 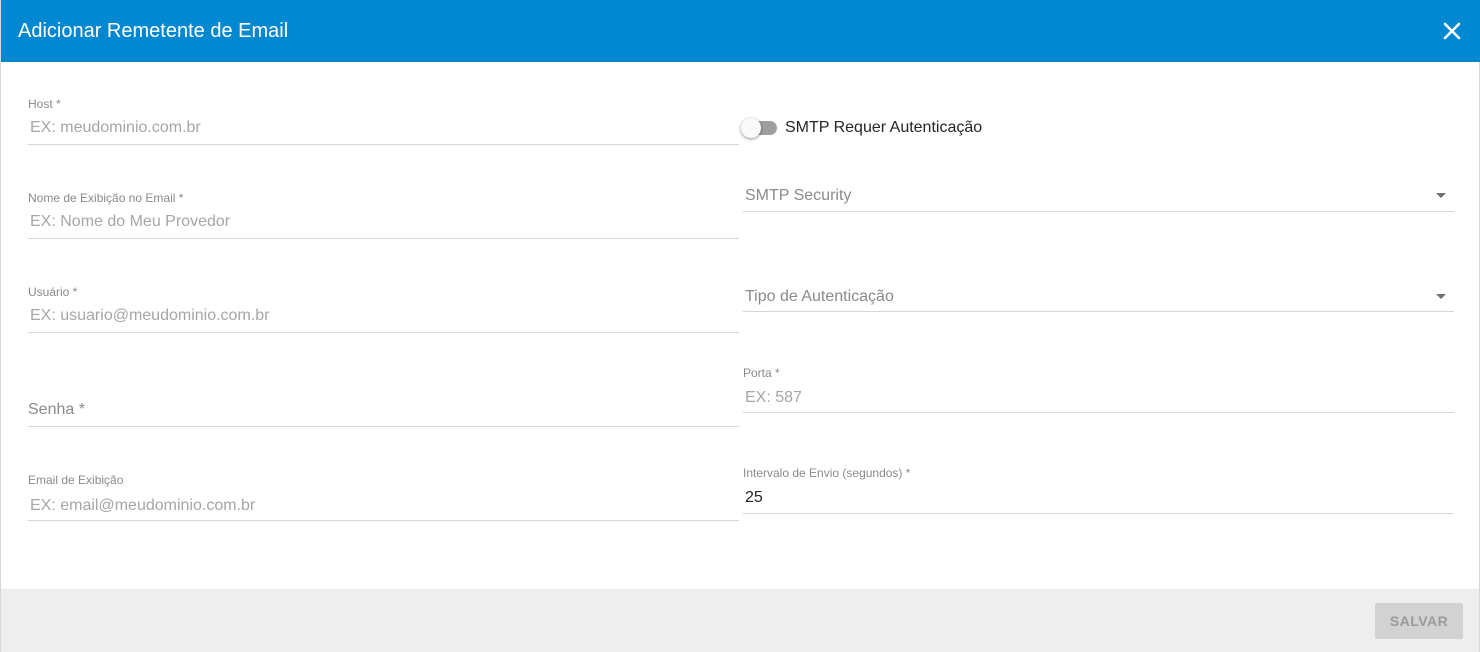 What do you see at coordinates (740, 31) in the screenshot?
I see `dialog-header: Adicionar Remetente de Email` at bounding box center [740, 31].